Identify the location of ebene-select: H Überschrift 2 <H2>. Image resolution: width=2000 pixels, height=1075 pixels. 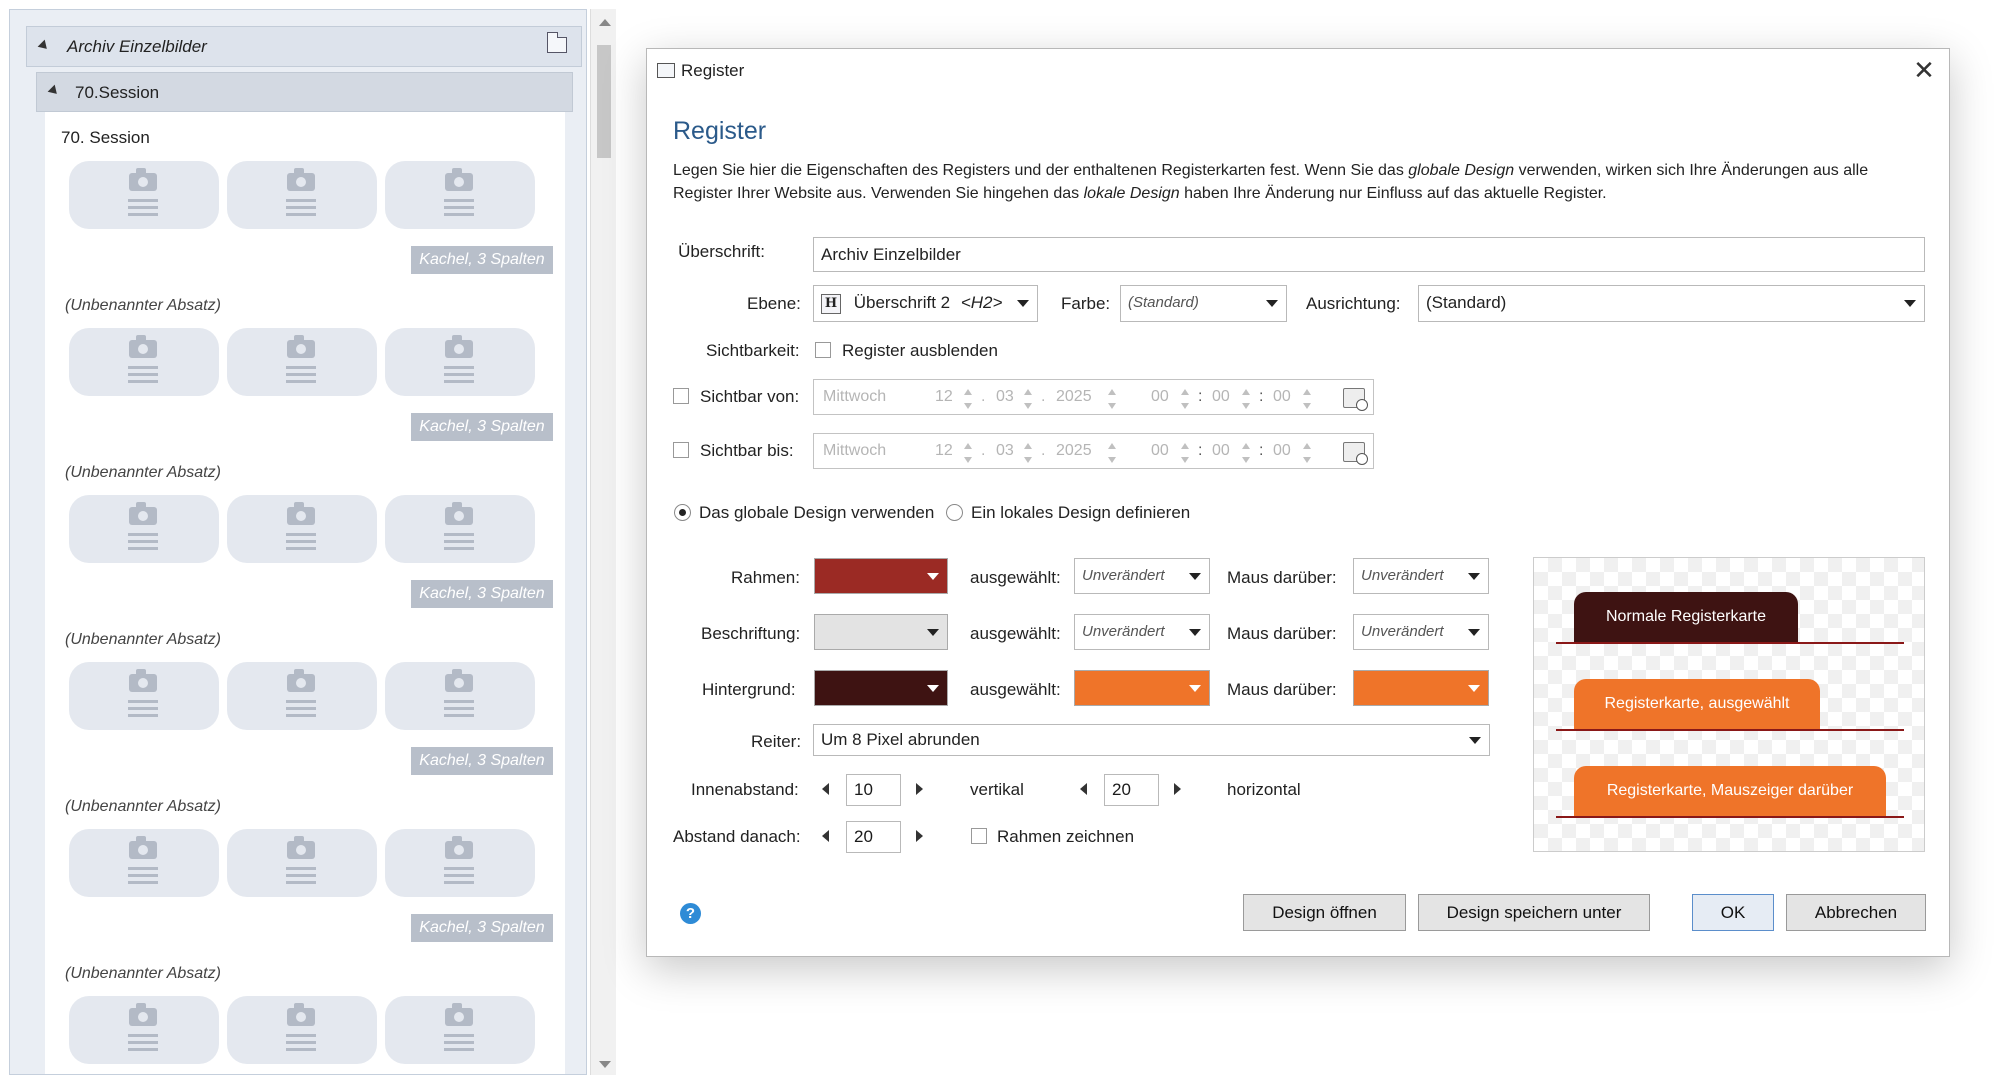
(925, 303).